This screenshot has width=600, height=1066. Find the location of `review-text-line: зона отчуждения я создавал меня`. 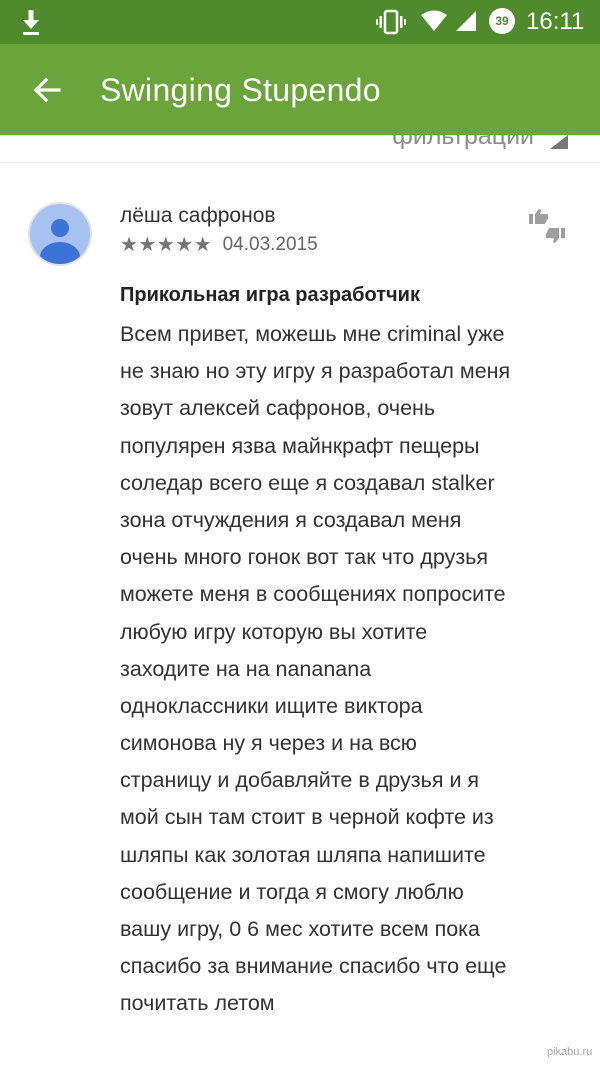

review-text-line: зона отчуждения я создавал меня is located at coordinates (291, 519).